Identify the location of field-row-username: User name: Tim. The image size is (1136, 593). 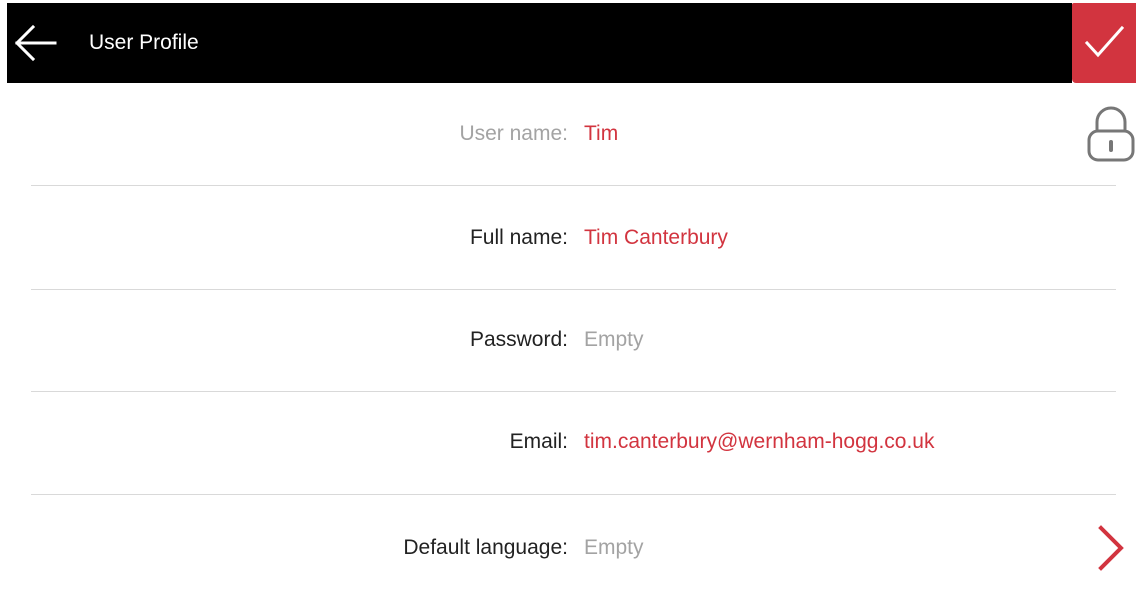
(568, 134).